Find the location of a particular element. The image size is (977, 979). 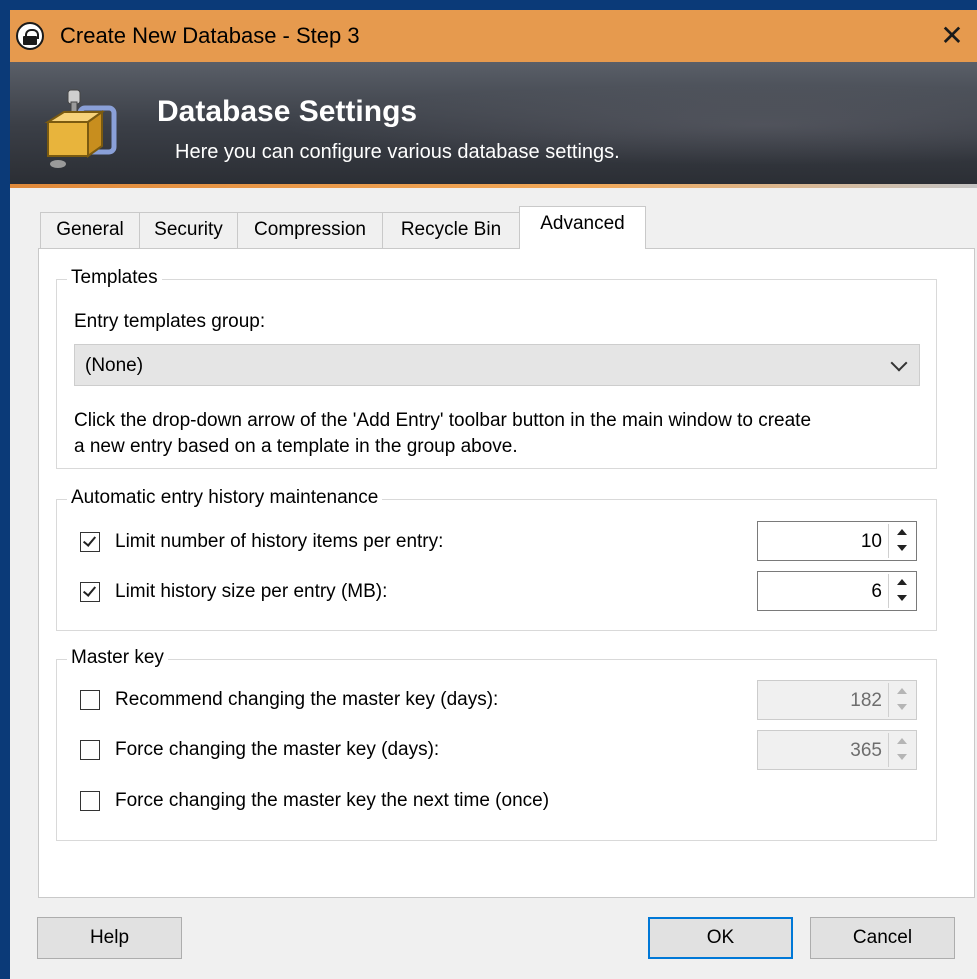

chevron-down-icon is located at coordinates (899, 363).